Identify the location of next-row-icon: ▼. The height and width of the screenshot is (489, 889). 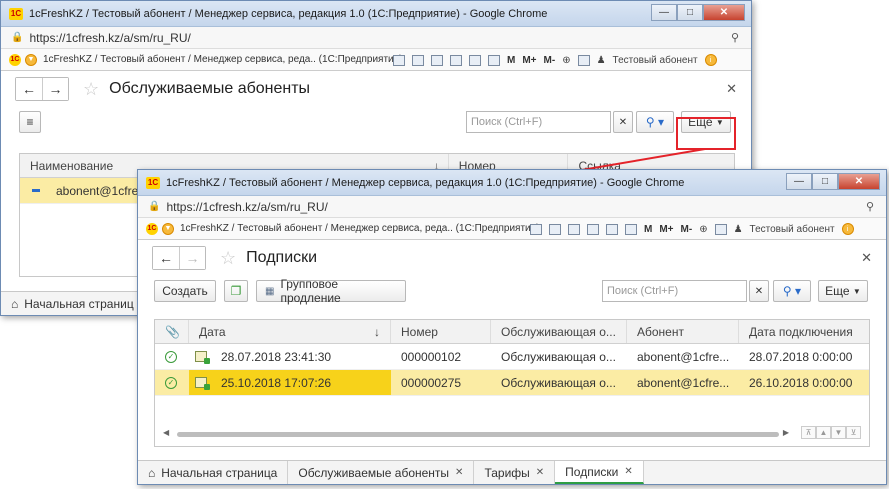
(838, 432).